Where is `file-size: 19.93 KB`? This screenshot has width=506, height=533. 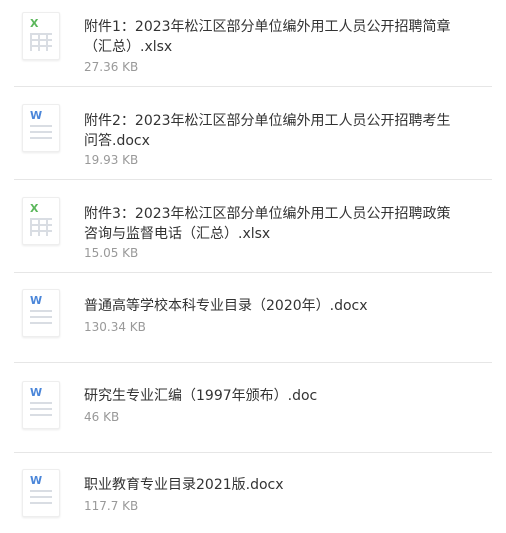
file-size: 19.93 KB is located at coordinates (111, 160).